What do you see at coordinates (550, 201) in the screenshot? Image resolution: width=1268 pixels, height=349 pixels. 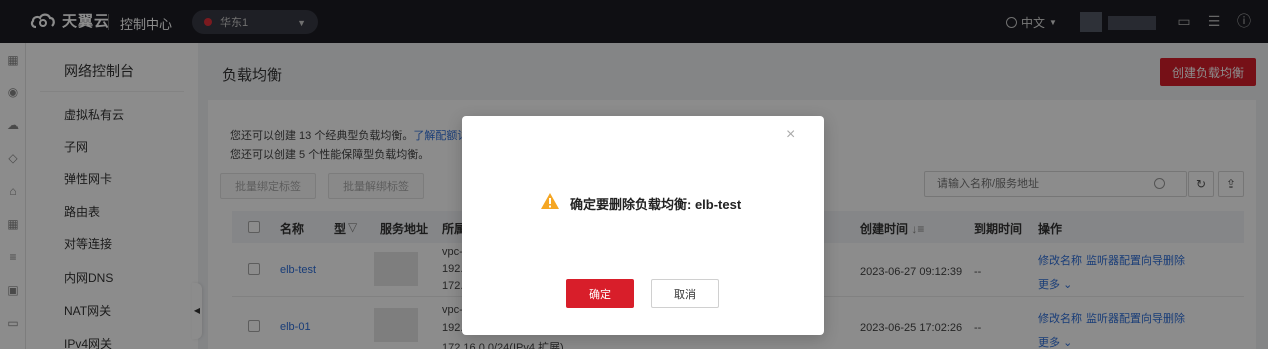 I see `warning-icon` at bounding box center [550, 201].